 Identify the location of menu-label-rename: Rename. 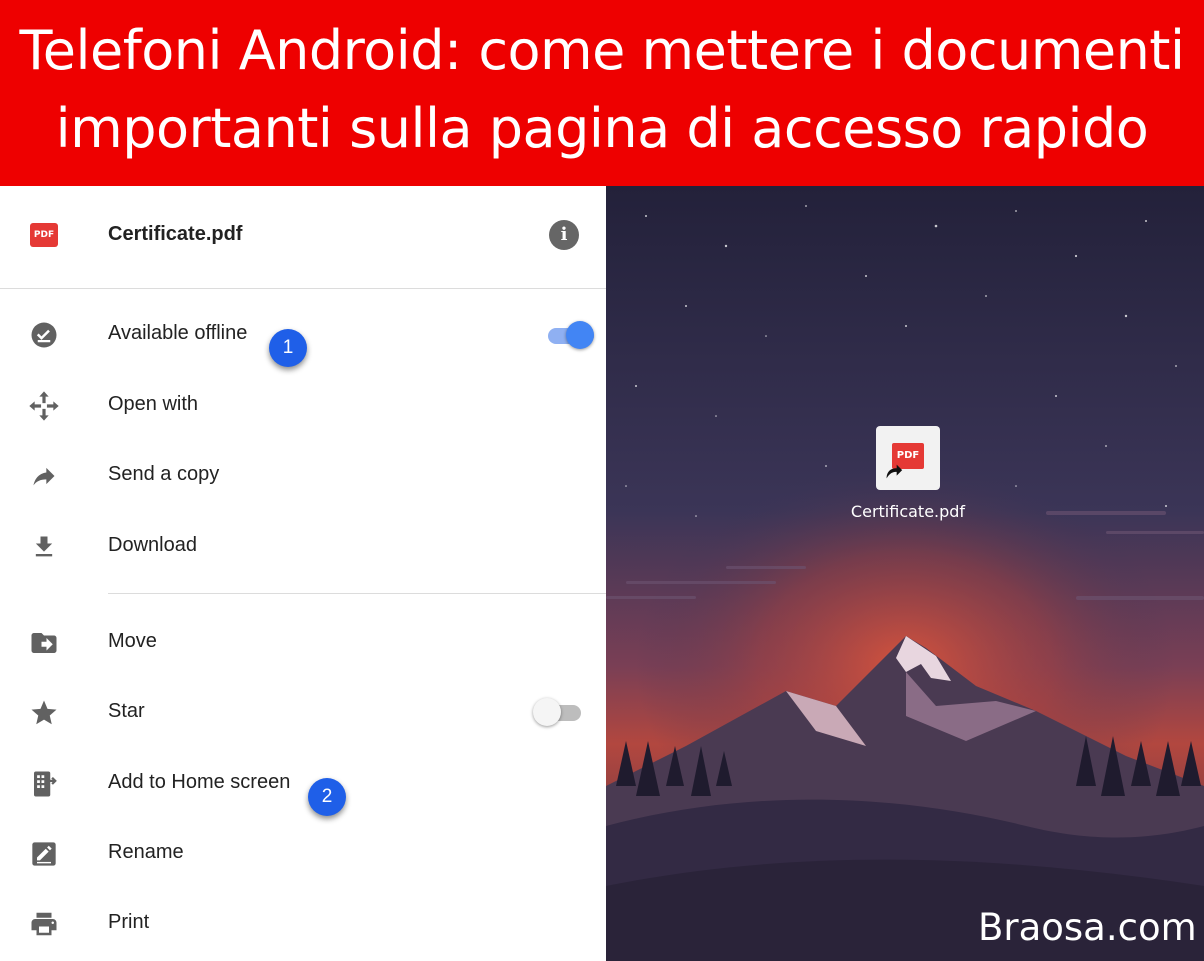
(146, 852).